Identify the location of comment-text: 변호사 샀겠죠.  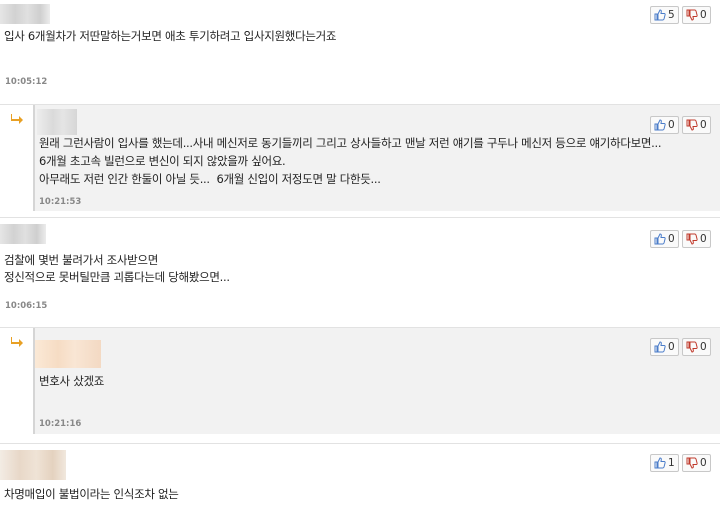
(72, 381).